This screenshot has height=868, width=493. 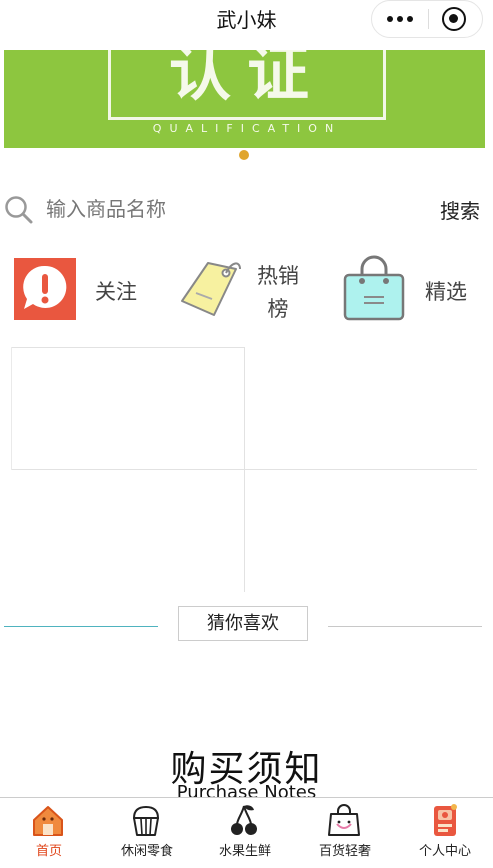 I want to click on grid-line-top, so click(x=127, y=347).